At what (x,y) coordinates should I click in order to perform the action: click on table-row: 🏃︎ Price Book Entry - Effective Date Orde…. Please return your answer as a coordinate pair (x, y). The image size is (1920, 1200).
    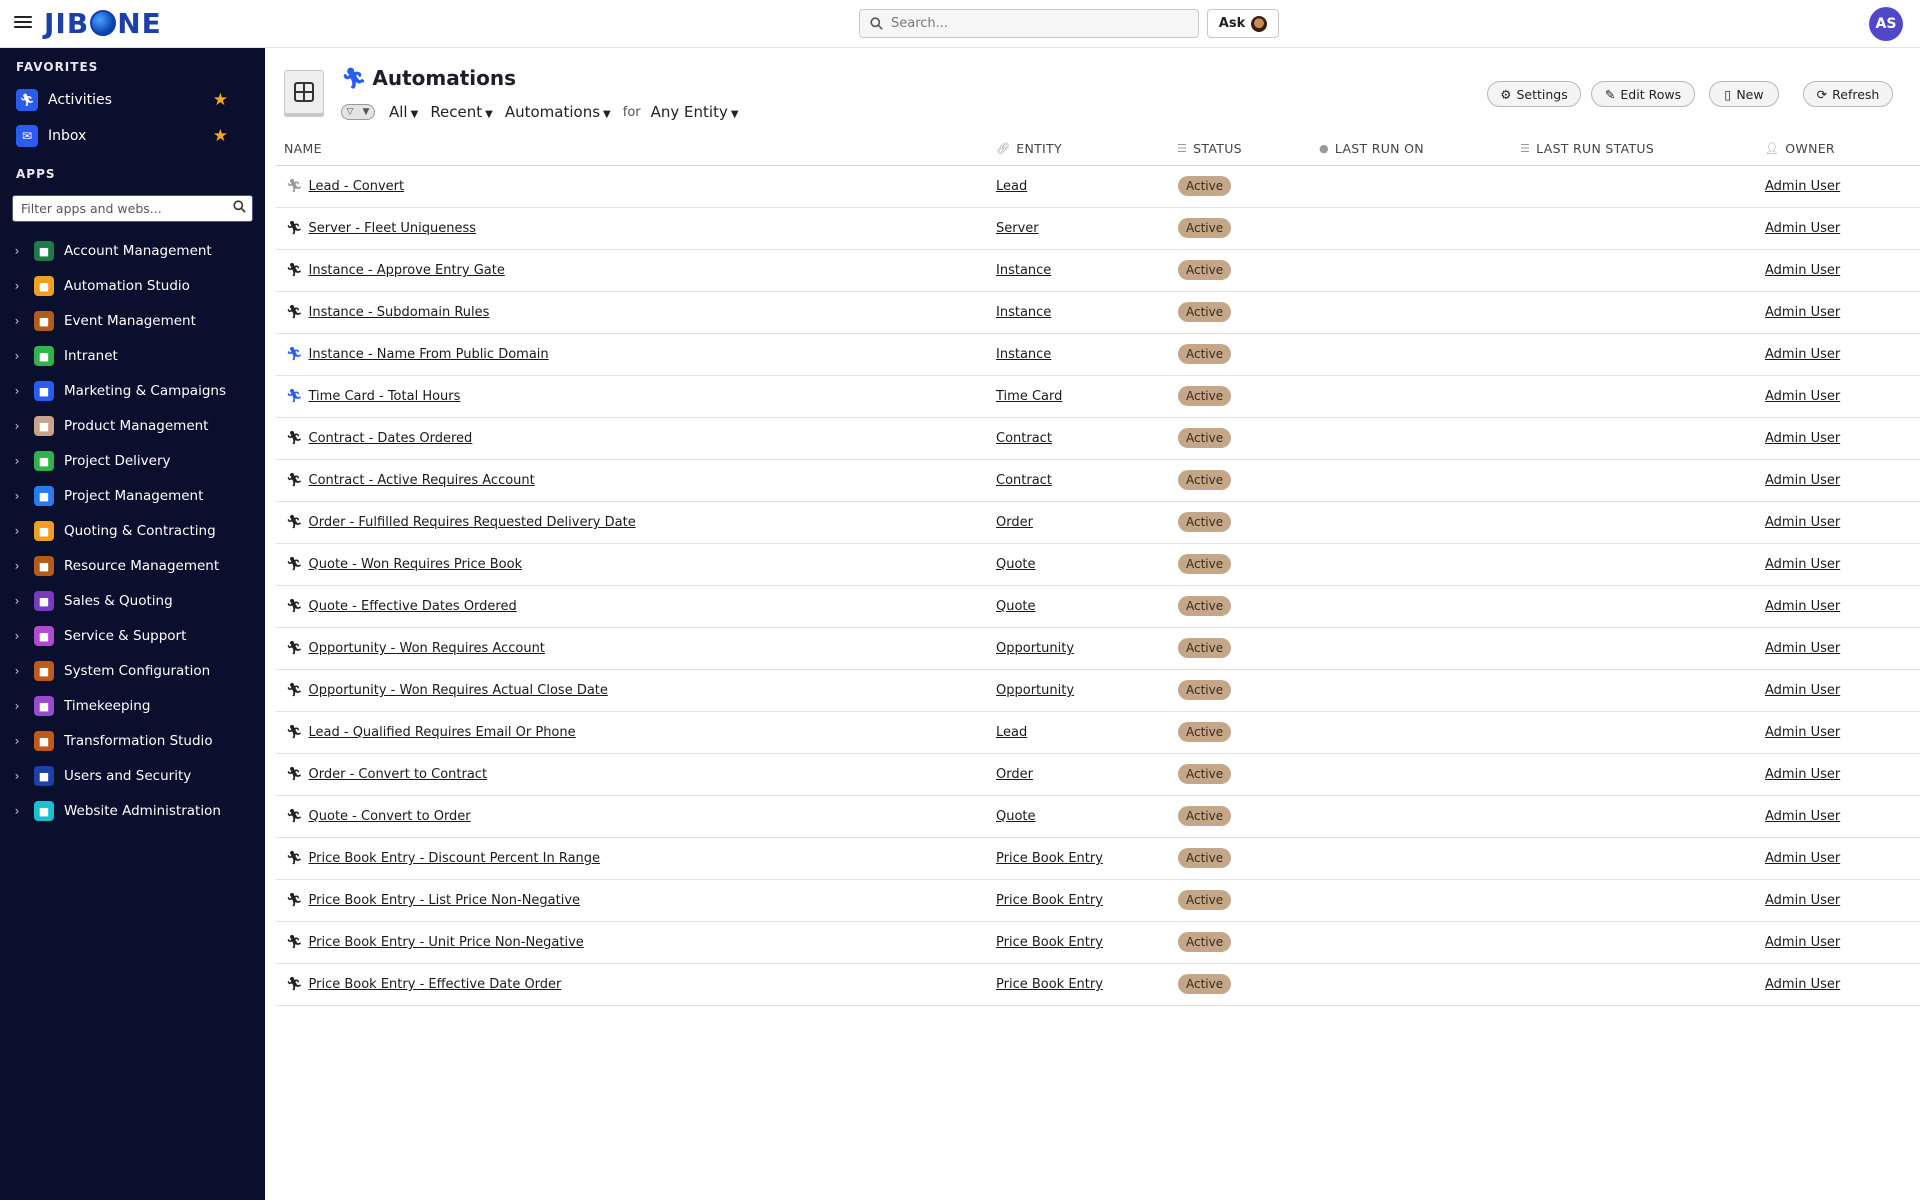
    Looking at the image, I should click on (1098, 985).